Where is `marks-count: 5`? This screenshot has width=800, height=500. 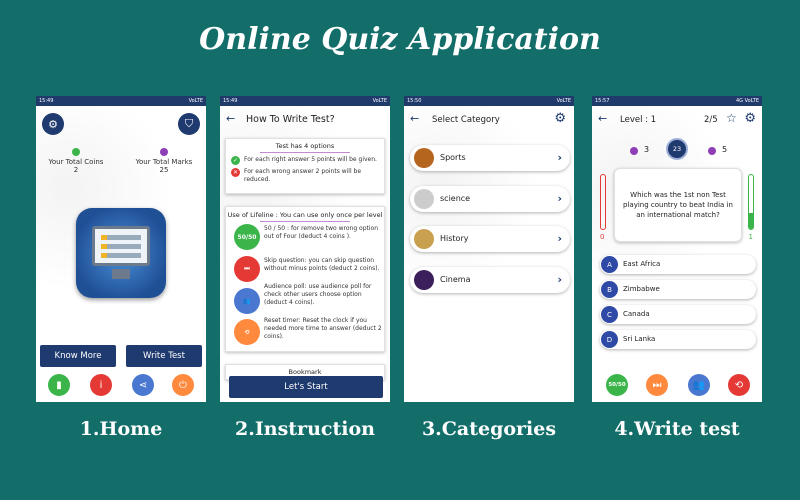 marks-count: 5 is located at coordinates (725, 149).